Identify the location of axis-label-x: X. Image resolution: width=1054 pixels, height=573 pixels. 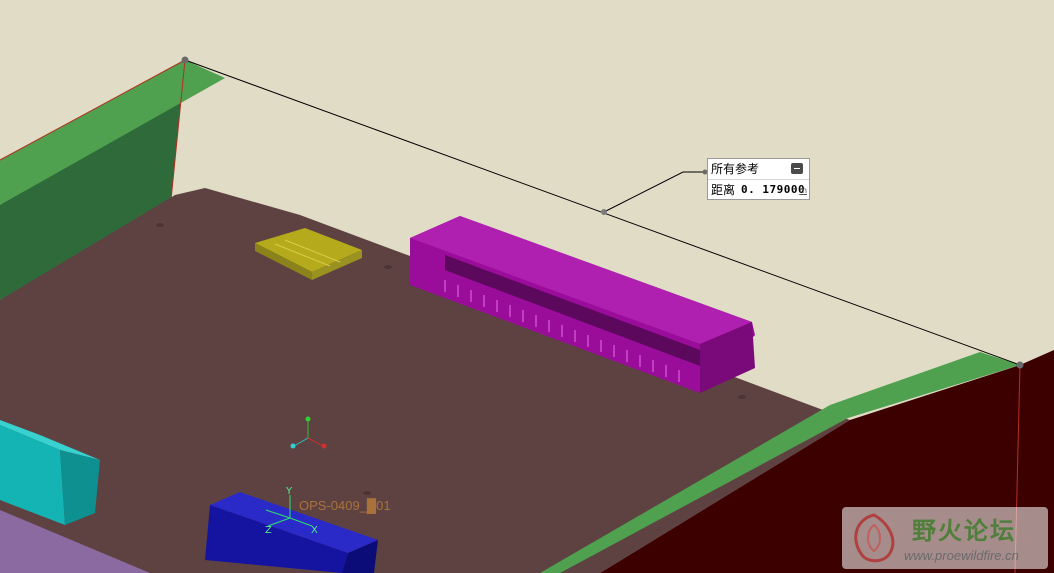
(314, 530).